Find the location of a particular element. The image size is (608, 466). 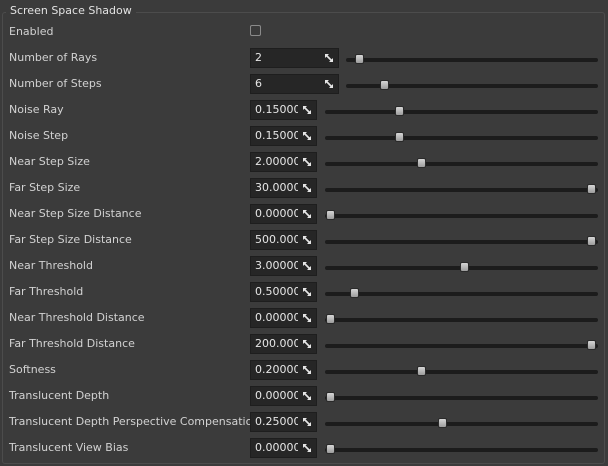

row-far-step-size: Far Step Size 30.00000 is located at coordinates (304, 188).